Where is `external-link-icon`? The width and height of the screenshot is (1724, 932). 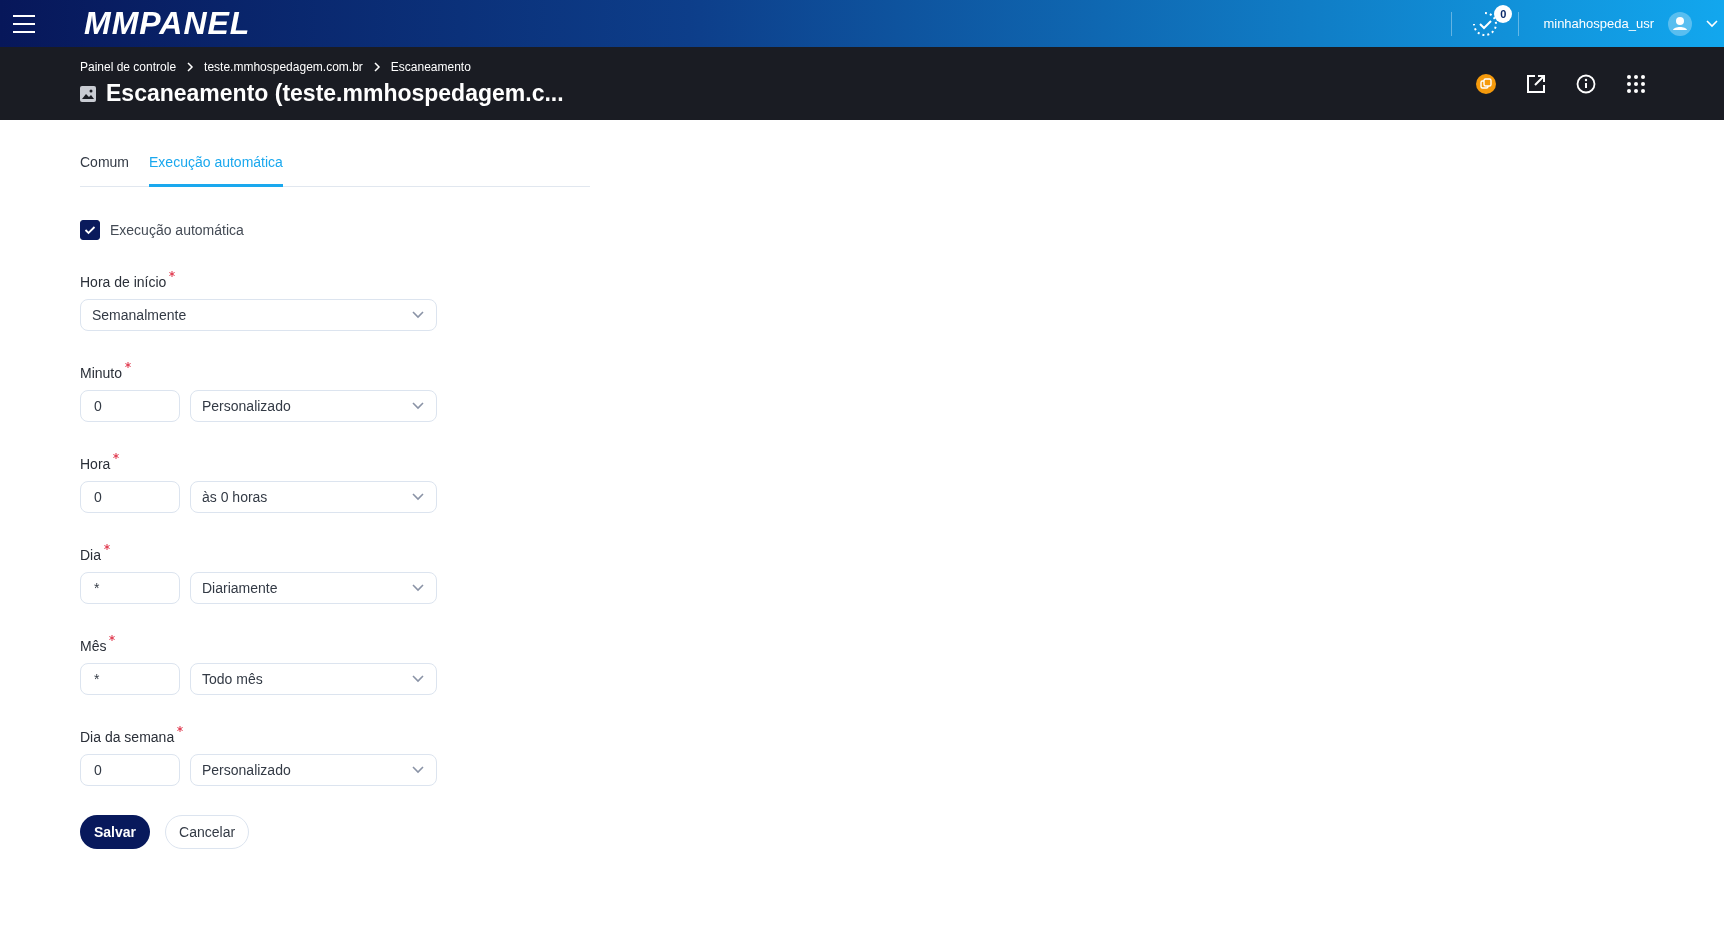 external-link-icon is located at coordinates (1536, 83).